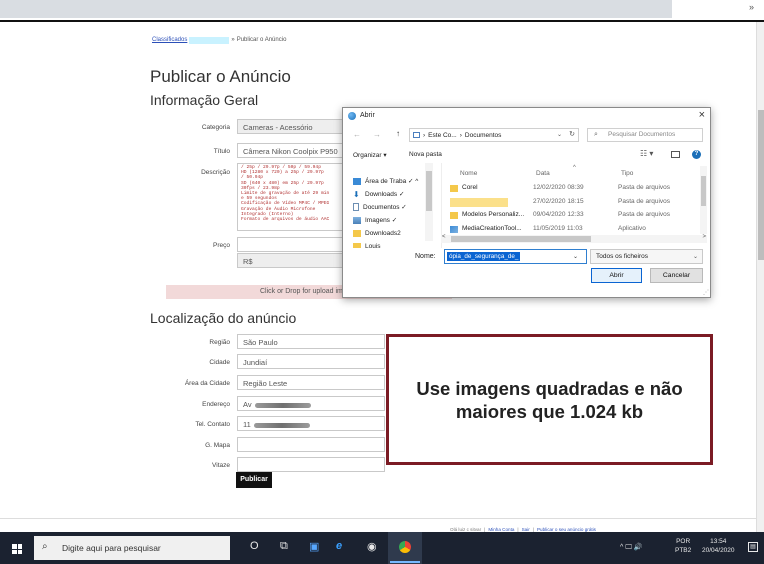 The width and height of the screenshot is (764, 564). I want to click on filename-input: ópia_de_segurança_de_, so click(515, 256).